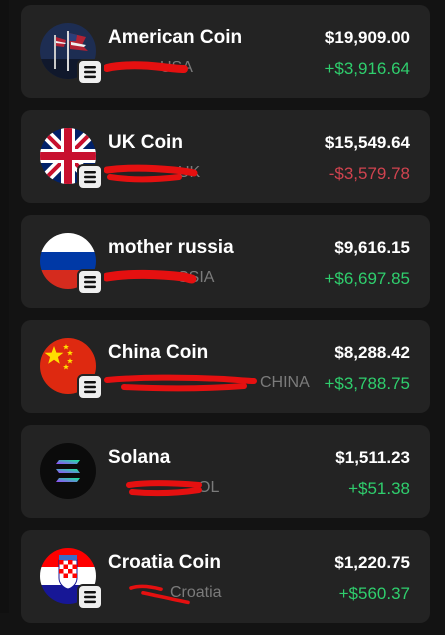 The image size is (445, 635). What do you see at coordinates (139, 457) in the screenshot?
I see `coin-name: Solana` at bounding box center [139, 457].